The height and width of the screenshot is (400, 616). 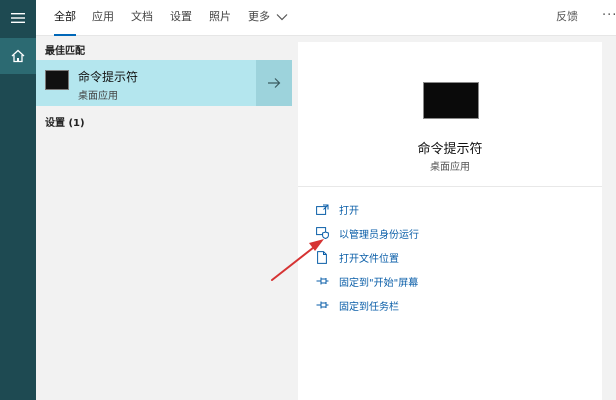 I want to click on shield-admin-icon, so click(x=322, y=233).